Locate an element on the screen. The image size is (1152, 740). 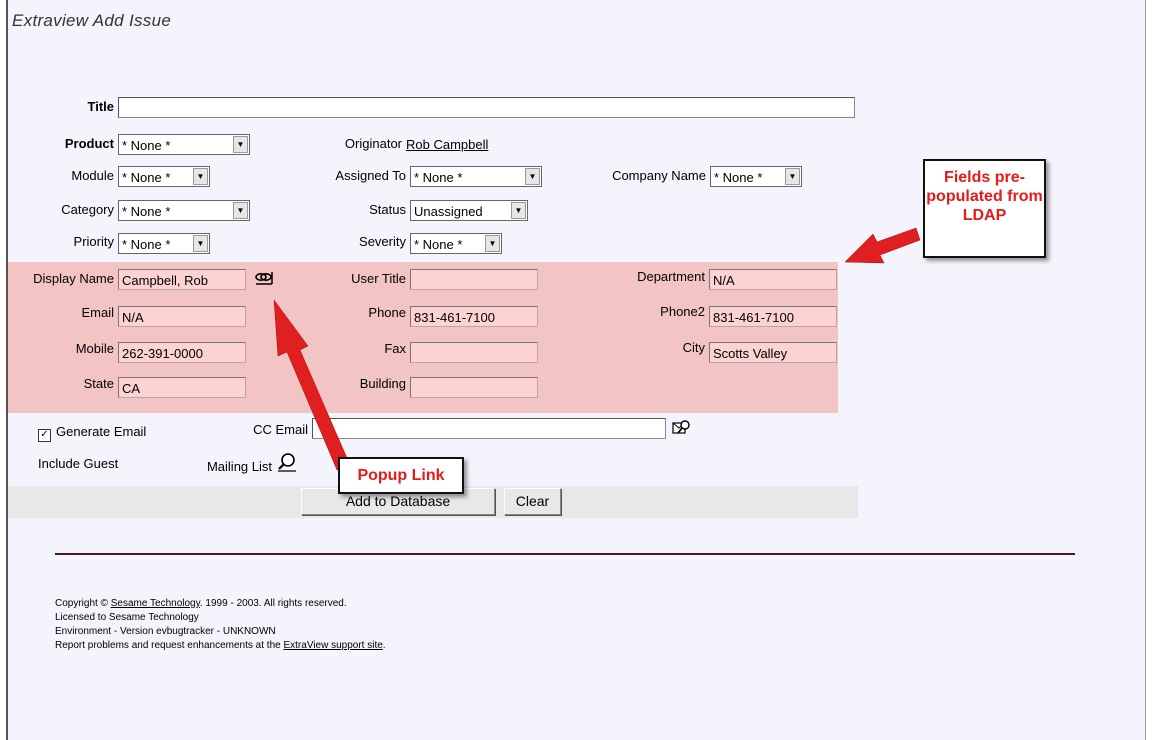
title-label: Title is located at coordinates (101, 106).